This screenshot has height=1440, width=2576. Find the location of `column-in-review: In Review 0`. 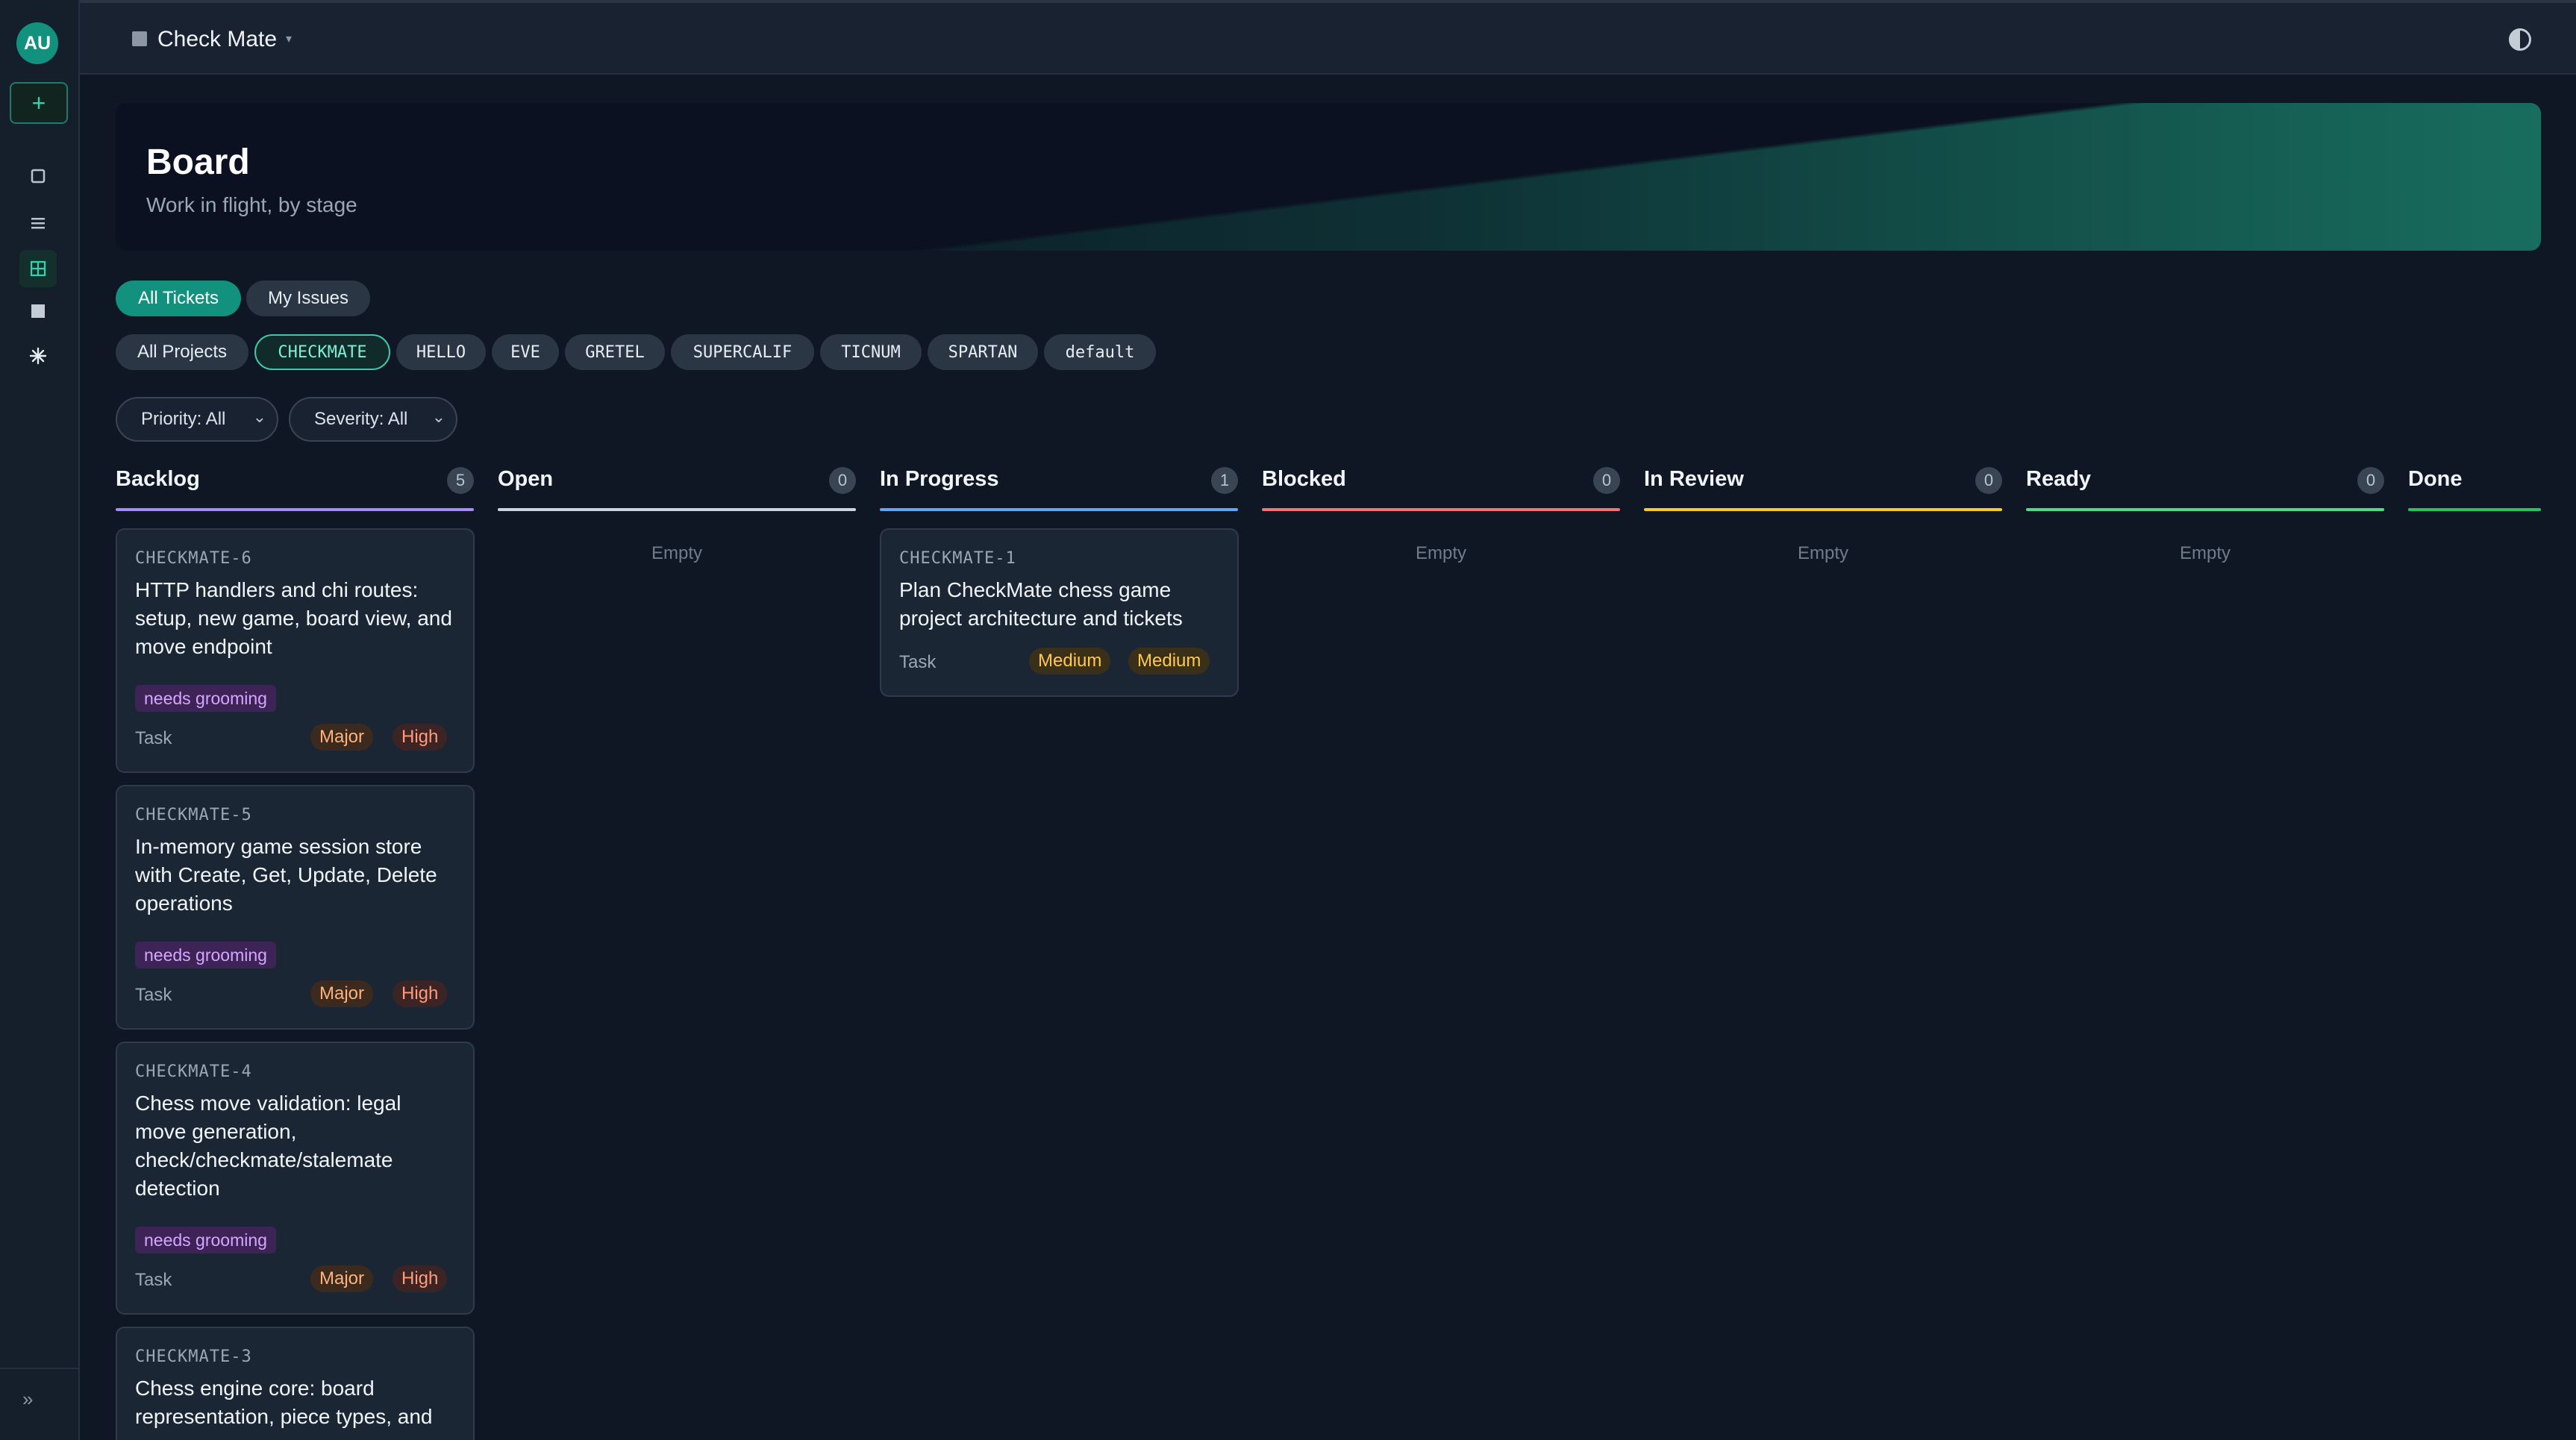

column-in-review: In Review 0 is located at coordinates (1823, 489).